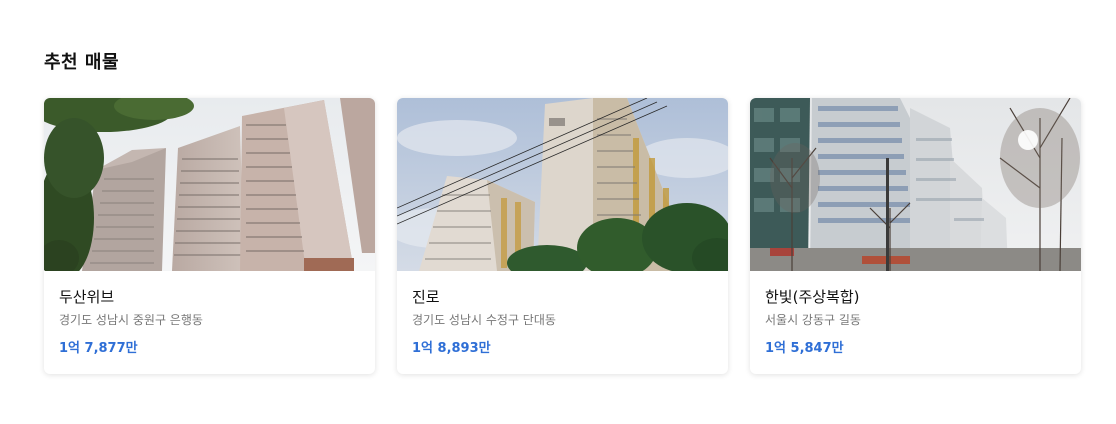  What do you see at coordinates (804, 348) in the screenshot?
I see `listing-price: 1억 5,847만` at bounding box center [804, 348].